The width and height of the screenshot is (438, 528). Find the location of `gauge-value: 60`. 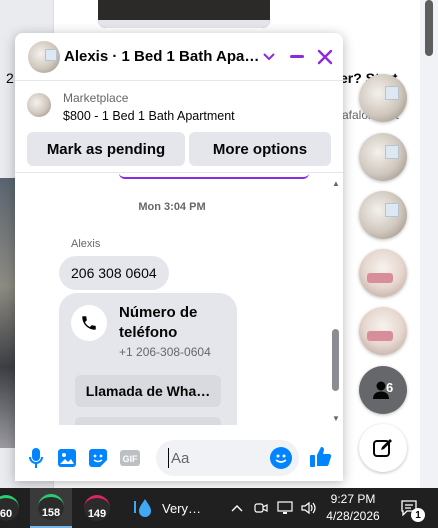

gauge-value: 60 is located at coordinates (6, 514).